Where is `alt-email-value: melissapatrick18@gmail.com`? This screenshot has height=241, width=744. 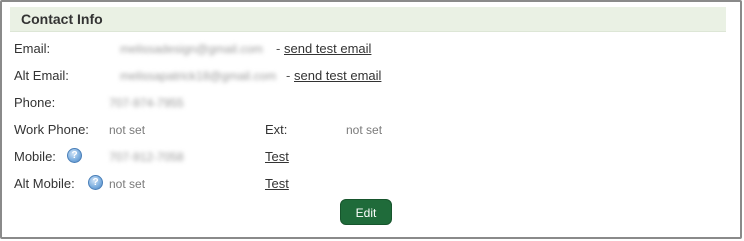 alt-email-value: melissapatrick18@gmail.com is located at coordinates (198, 76).